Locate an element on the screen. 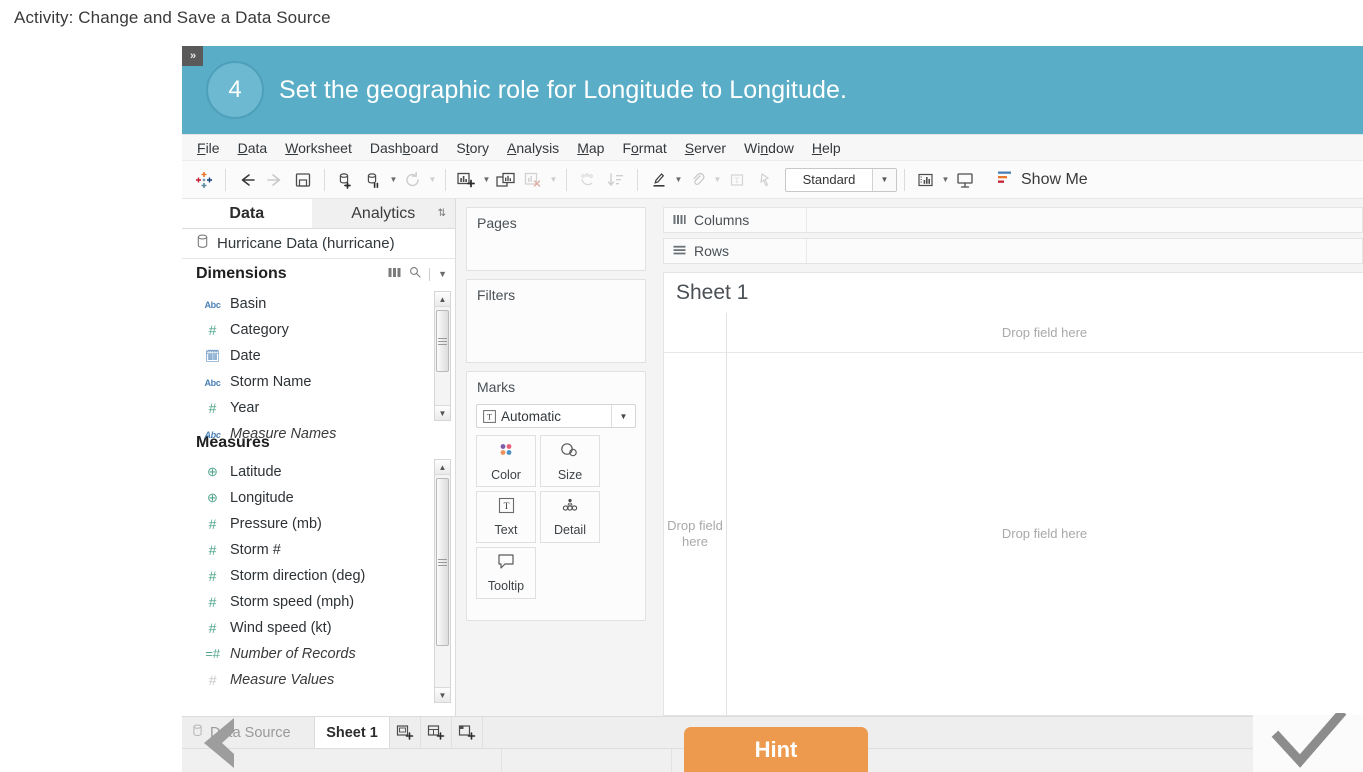 This screenshot has height=772, width=1363. fix-axes-icon is located at coordinates (765, 180).